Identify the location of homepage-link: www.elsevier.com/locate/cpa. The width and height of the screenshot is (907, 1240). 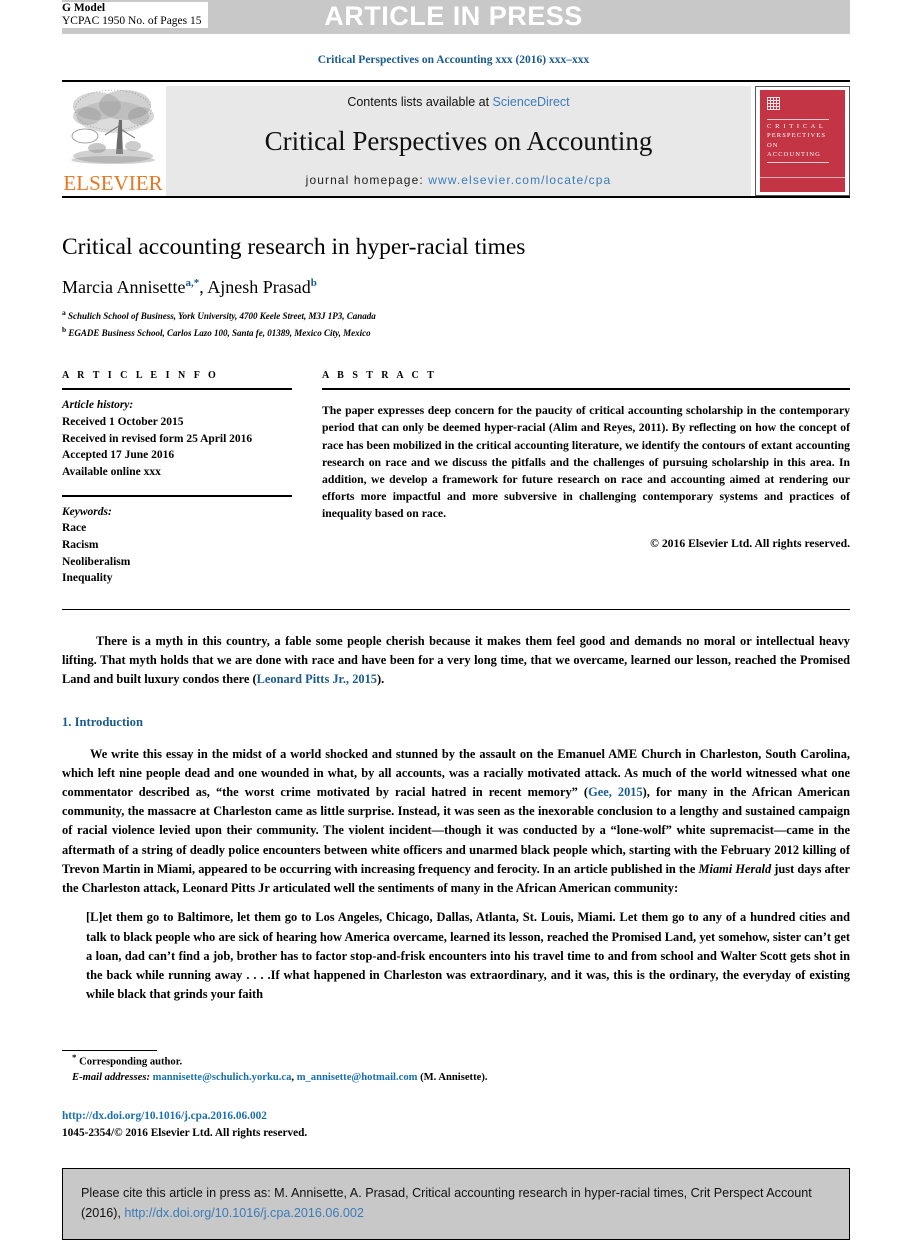
(519, 180).